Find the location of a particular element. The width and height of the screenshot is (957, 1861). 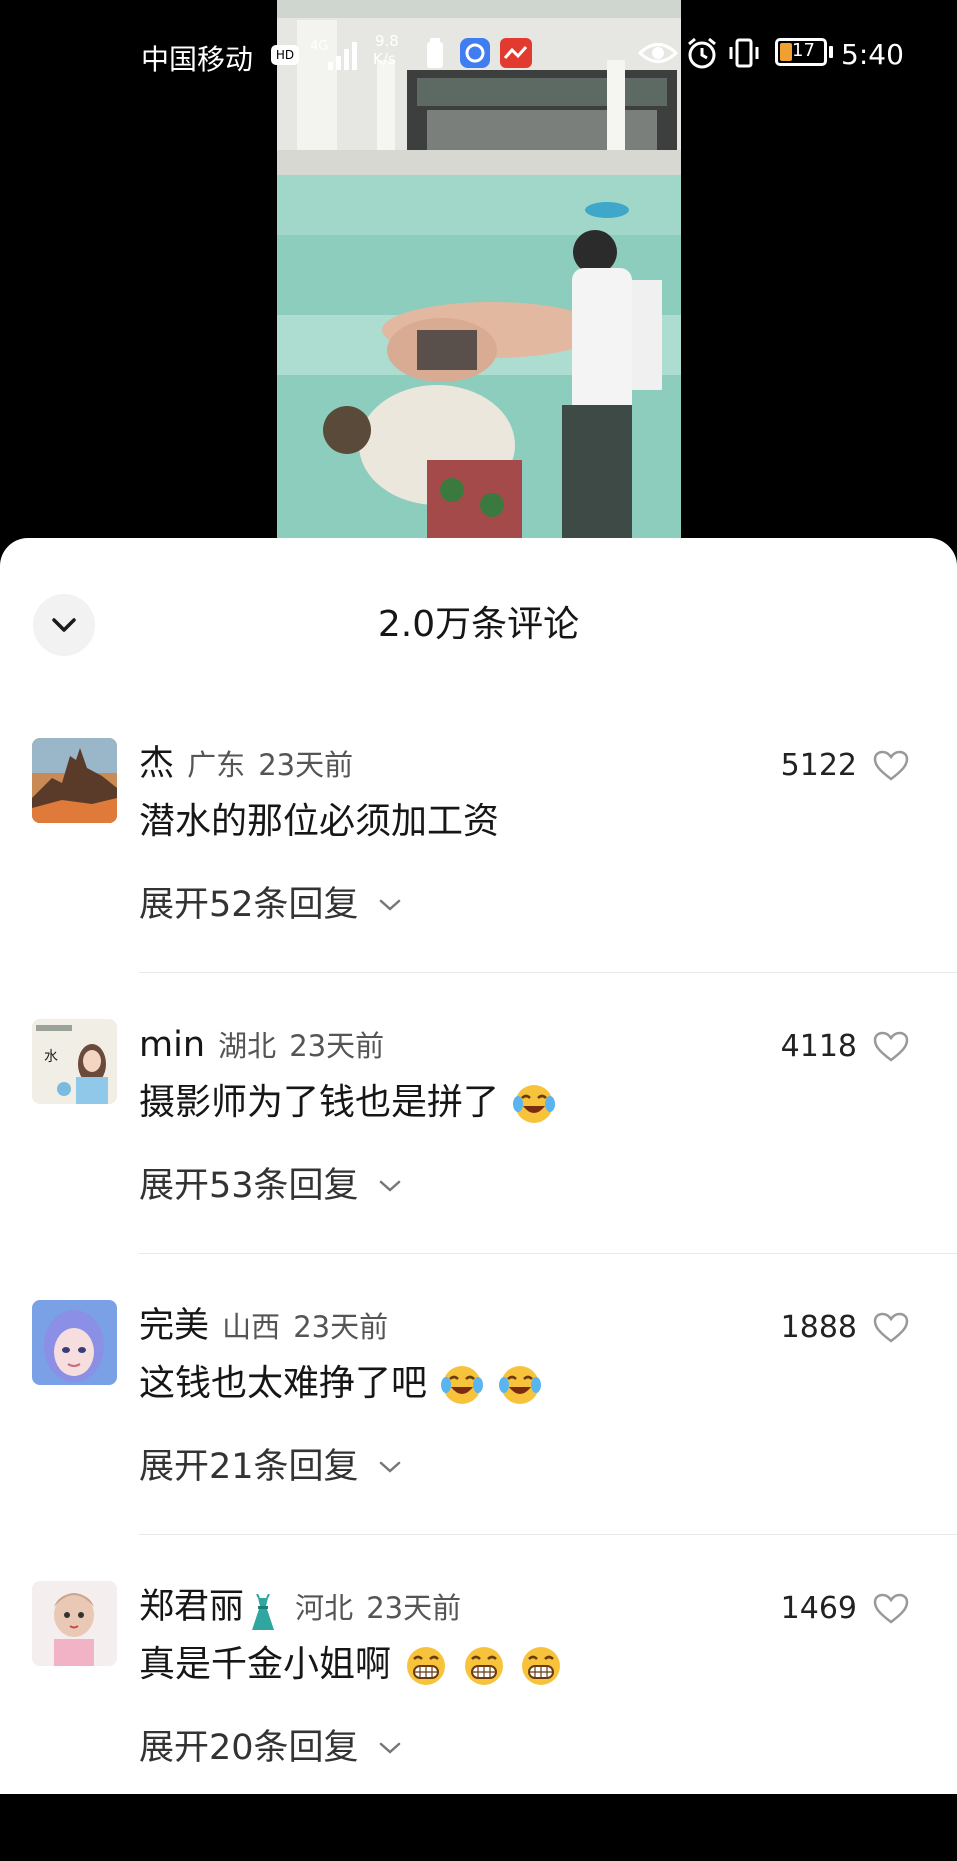

net-speed-unit: K/s is located at coordinates (384, 59).